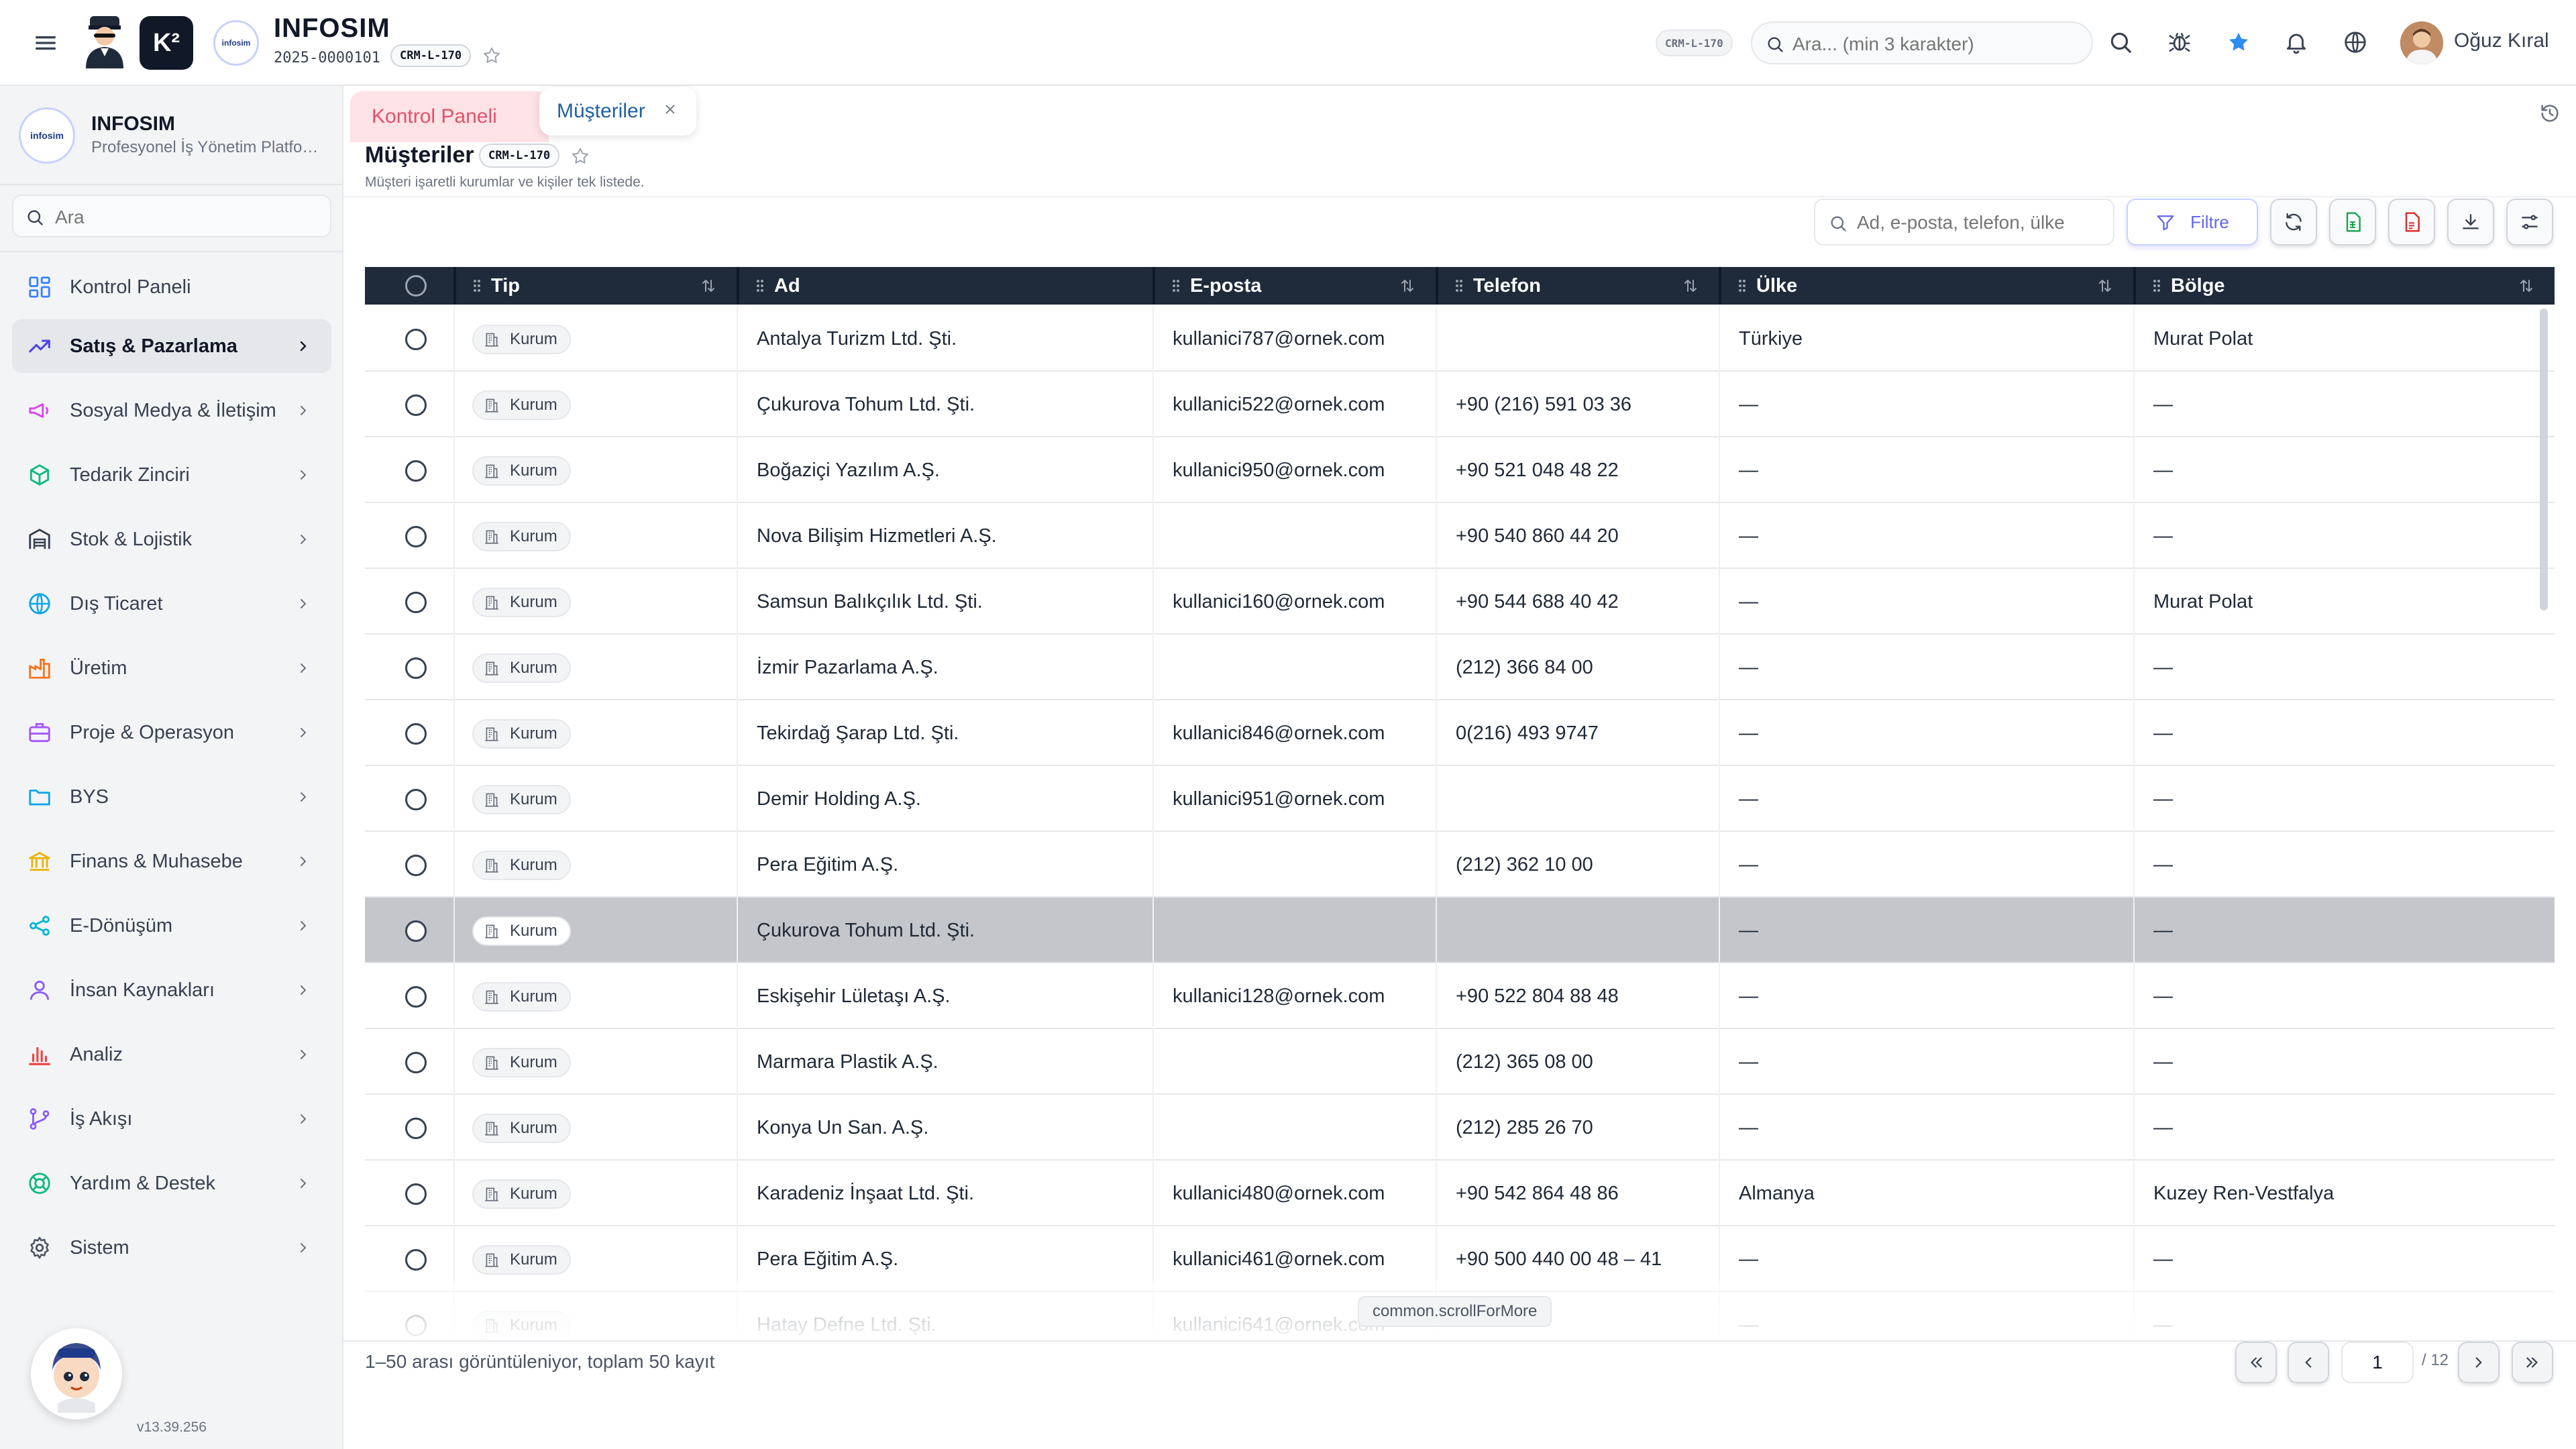 This screenshot has width=2576, height=1449. What do you see at coordinates (171, 539) in the screenshot?
I see `sidebar-item-stok-lojistik: Stok & Lojistik` at bounding box center [171, 539].